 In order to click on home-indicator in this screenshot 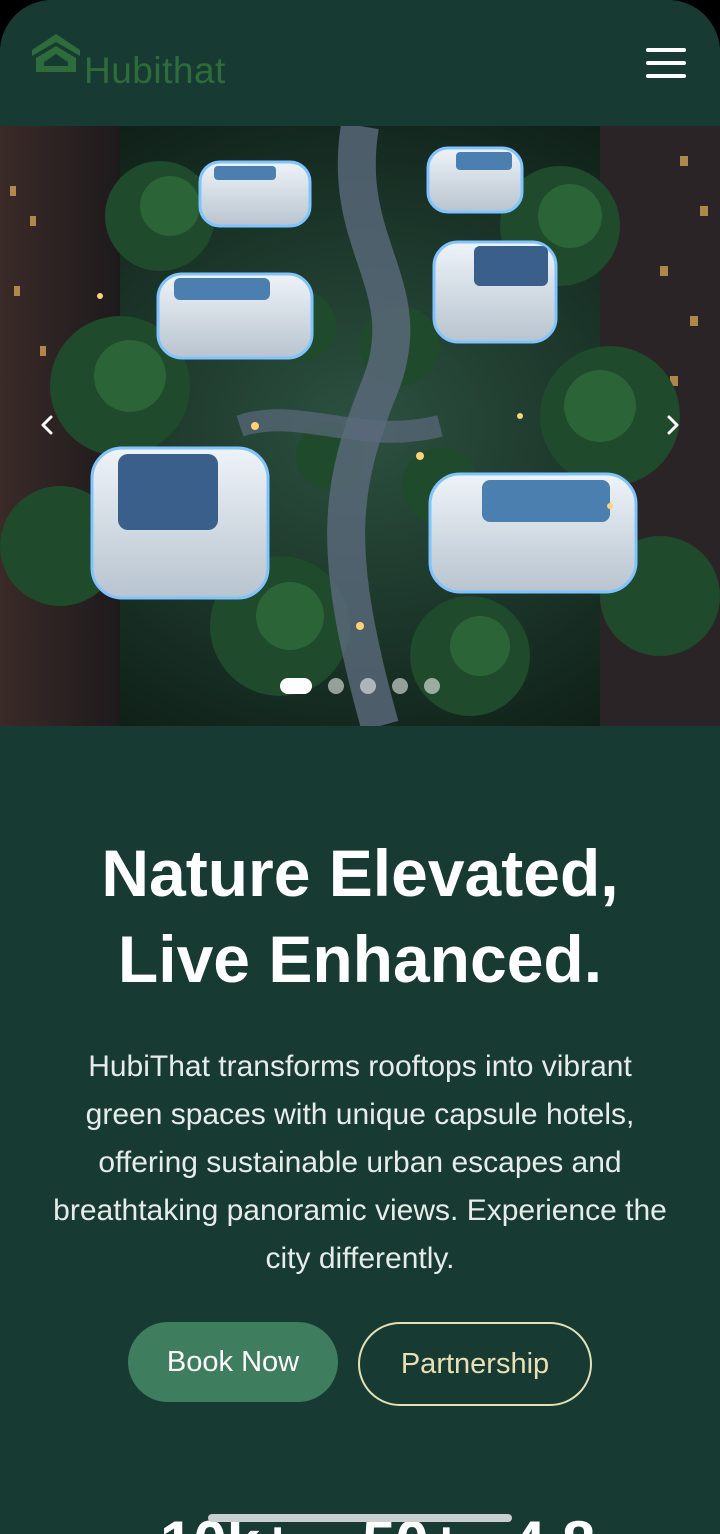, I will do `click(360, 1518)`.